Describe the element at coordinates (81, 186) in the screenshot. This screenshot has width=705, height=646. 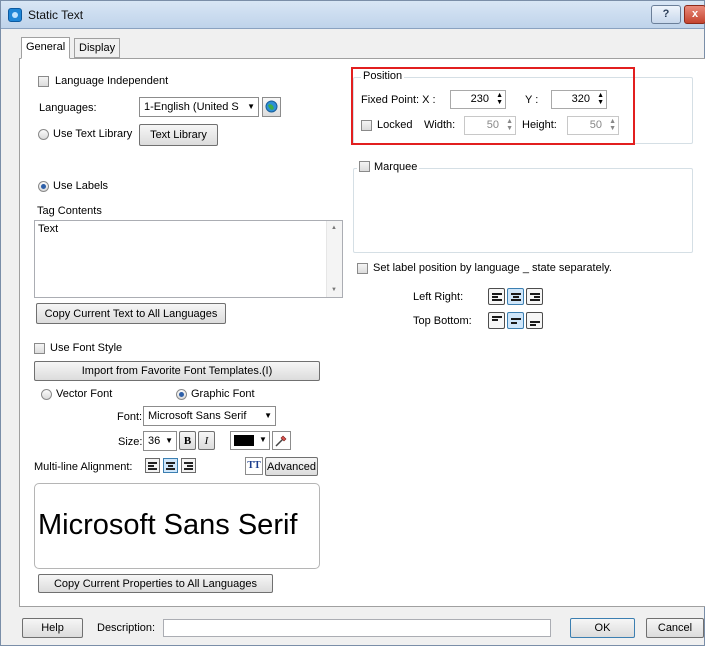
I see `use-labels-label: Use Labels` at that location.